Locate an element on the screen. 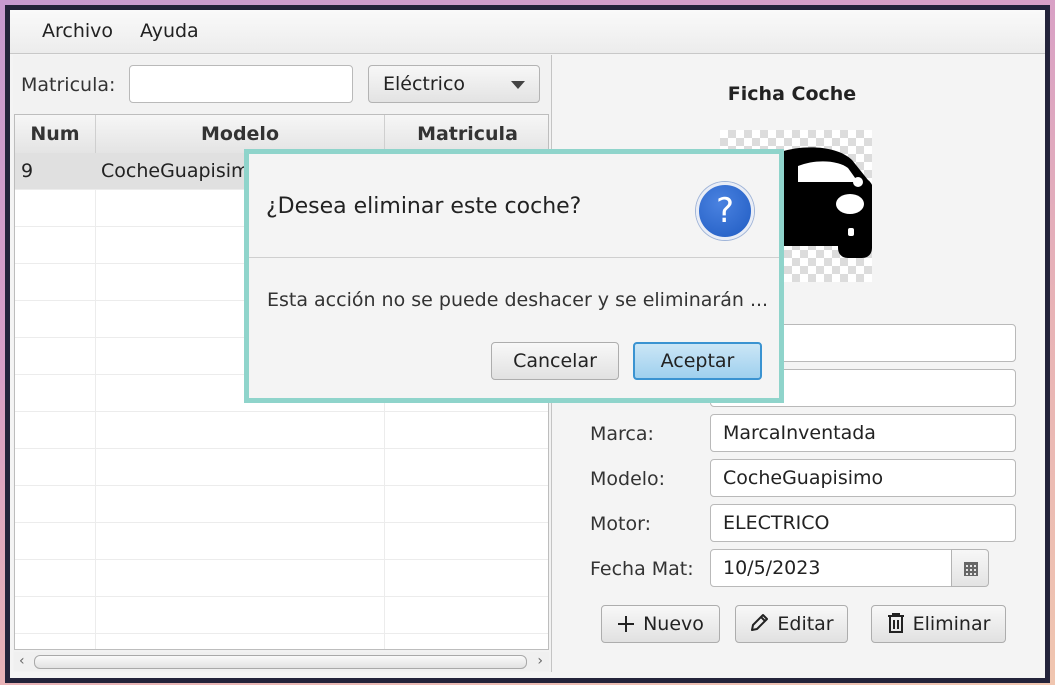  column-header-num: Num is located at coordinates (55, 134).